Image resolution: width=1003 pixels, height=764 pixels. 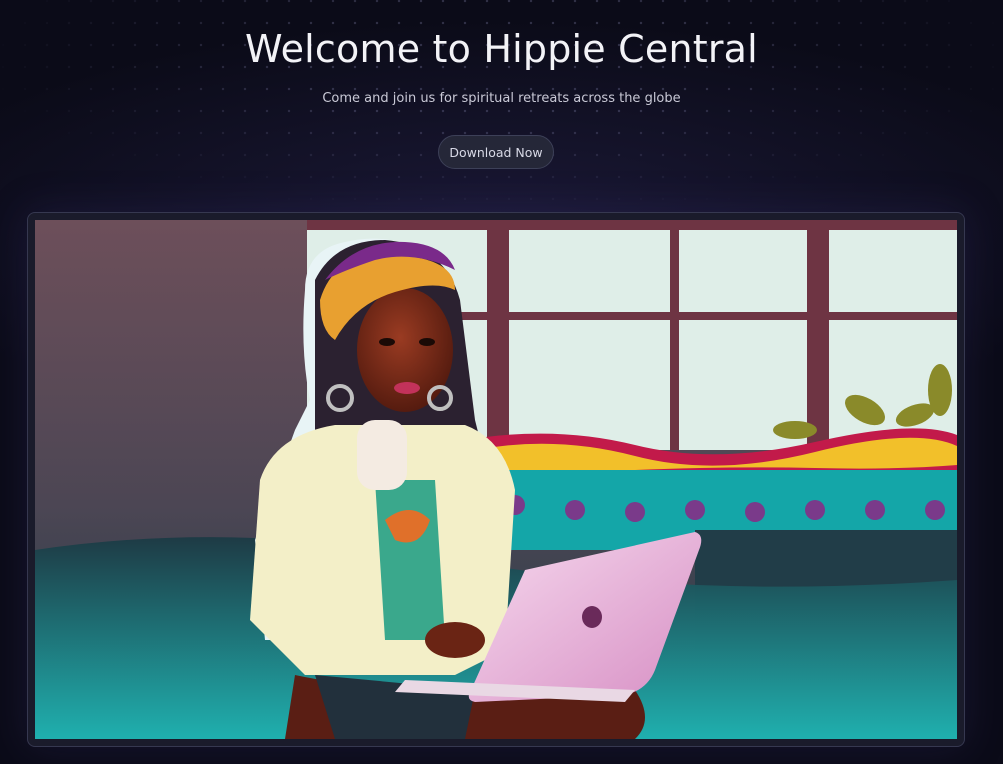 I want to click on download-now-button: Download Now, so click(x=496, y=152).